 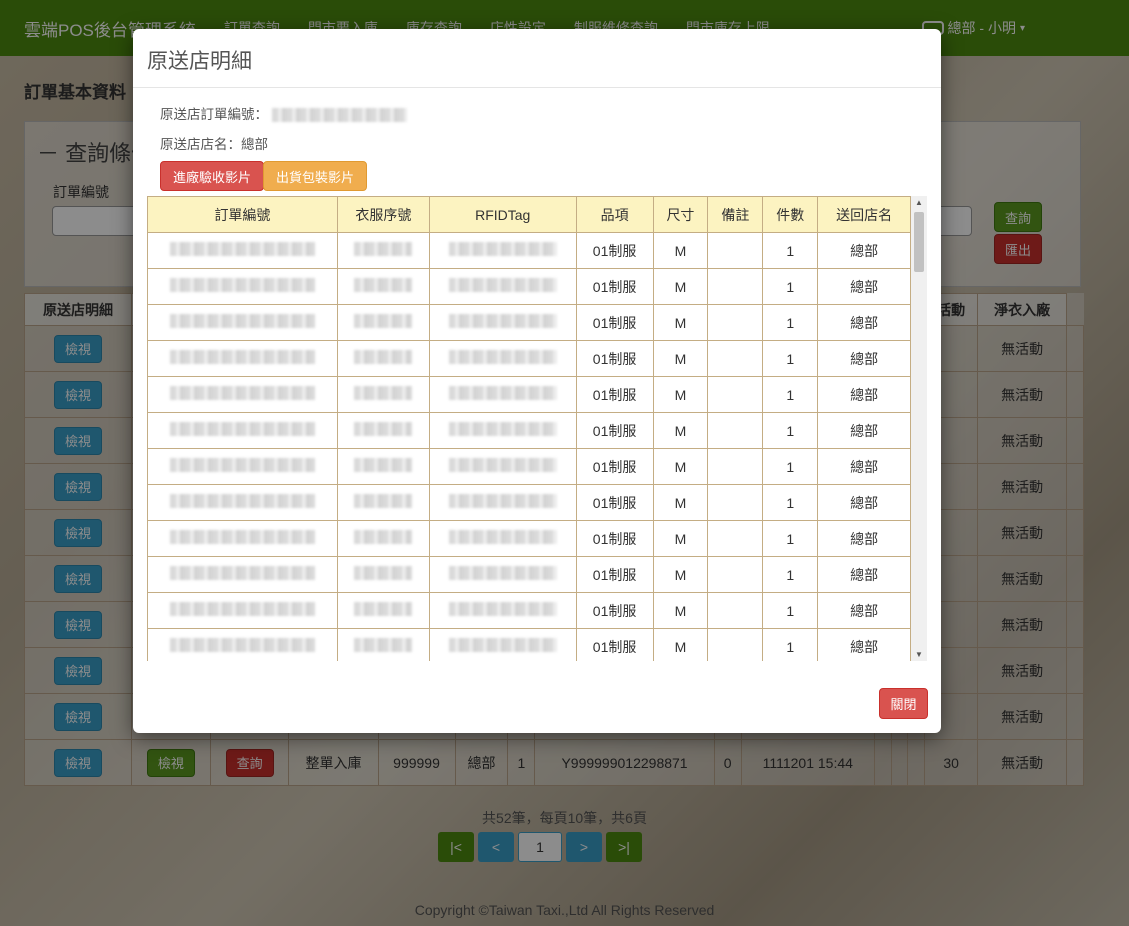 I want to click on detail-table-scrollbar: ▲ ▼, so click(x=919, y=428).